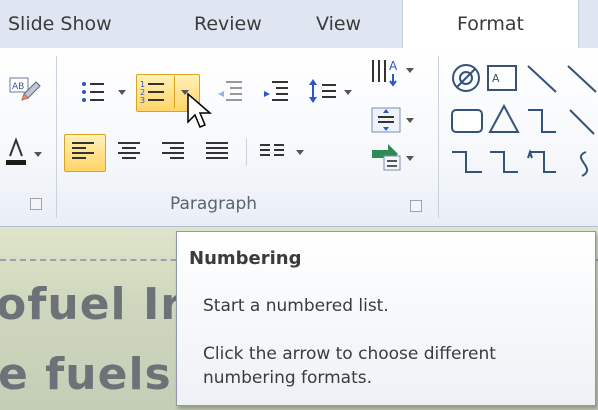 The height and width of the screenshot is (410, 598). I want to click on numbering-icon: 1 2 3, so click(155, 92).